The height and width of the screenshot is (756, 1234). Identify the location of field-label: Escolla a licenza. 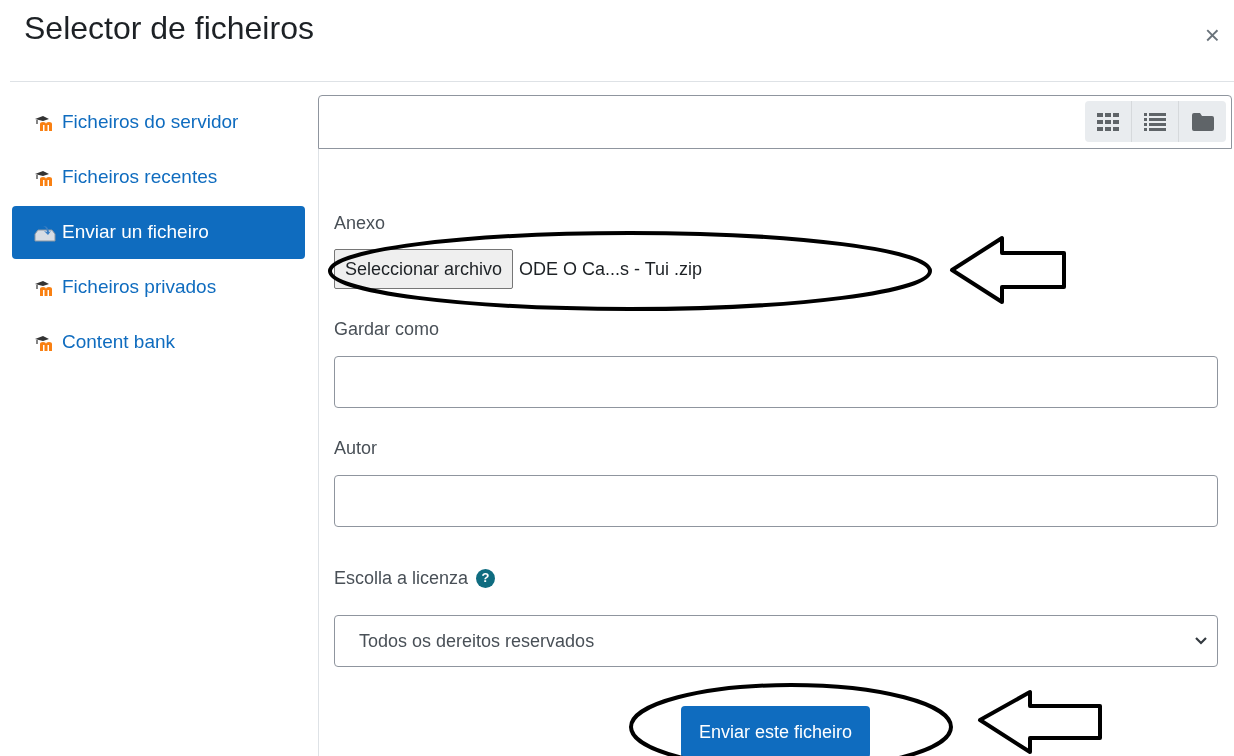
(401, 578).